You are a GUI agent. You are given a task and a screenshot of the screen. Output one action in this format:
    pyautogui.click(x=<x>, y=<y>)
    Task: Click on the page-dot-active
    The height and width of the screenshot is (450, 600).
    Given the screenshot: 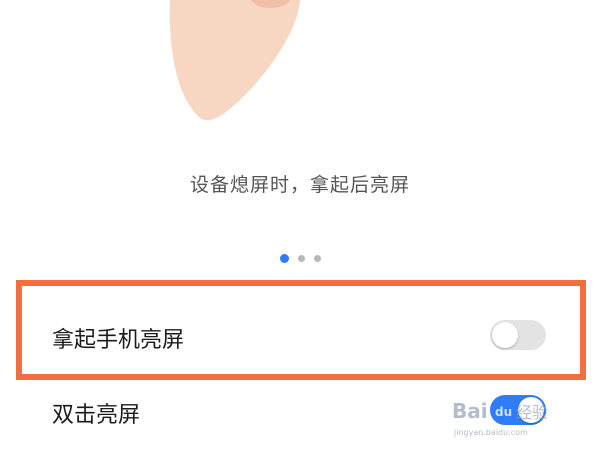 What is the action you would take?
    pyautogui.click(x=284, y=258)
    